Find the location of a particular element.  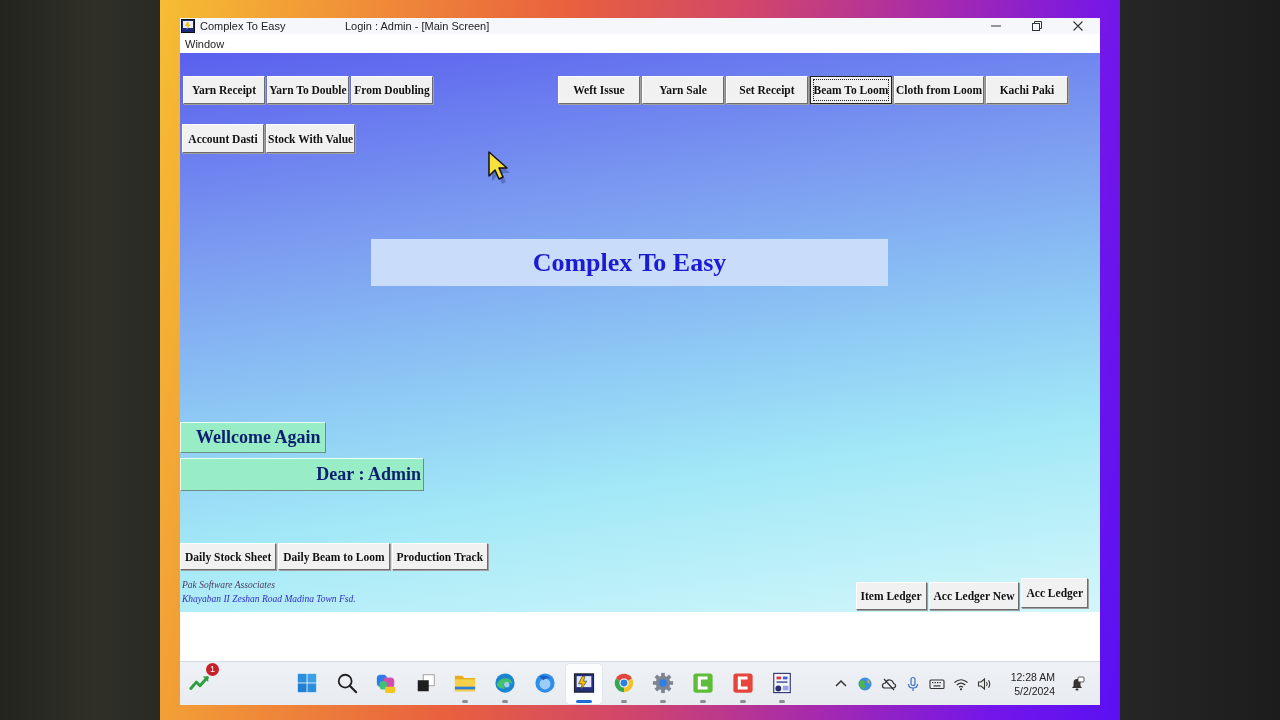

toolbar-button: Yarn Sale is located at coordinates (682, 90).